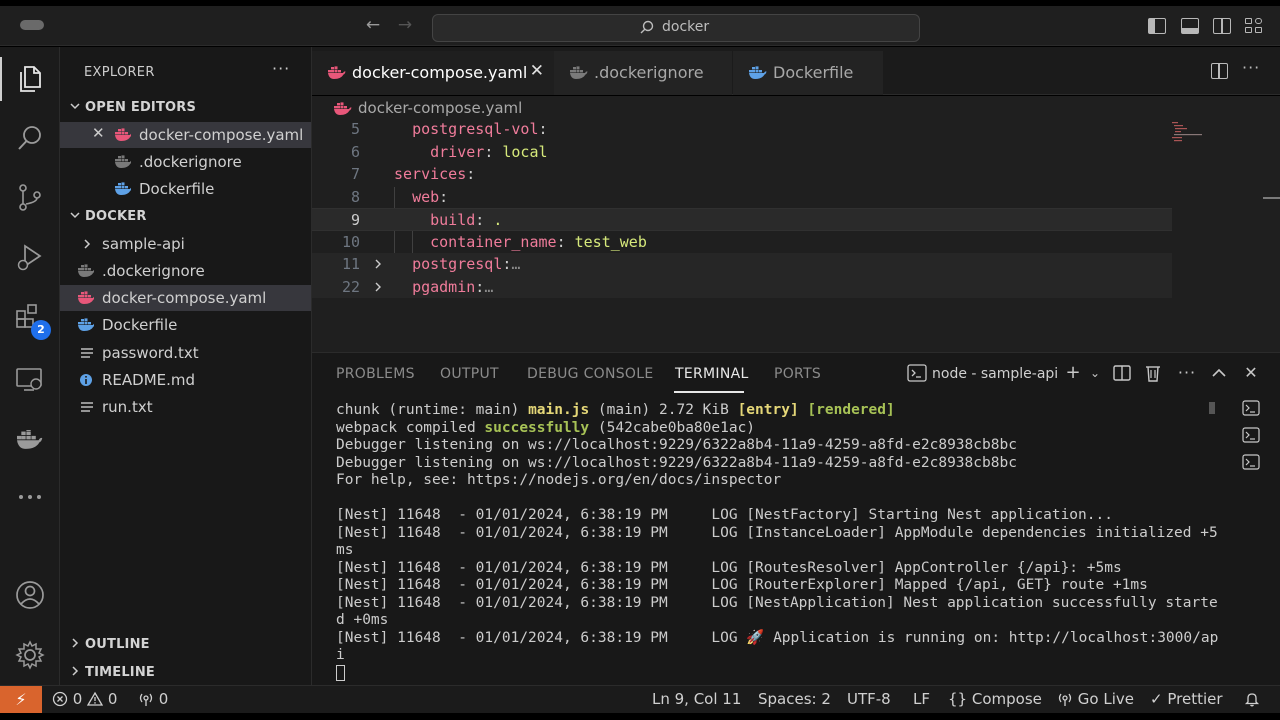  I want to click on docker-icon, so click(30, 439).